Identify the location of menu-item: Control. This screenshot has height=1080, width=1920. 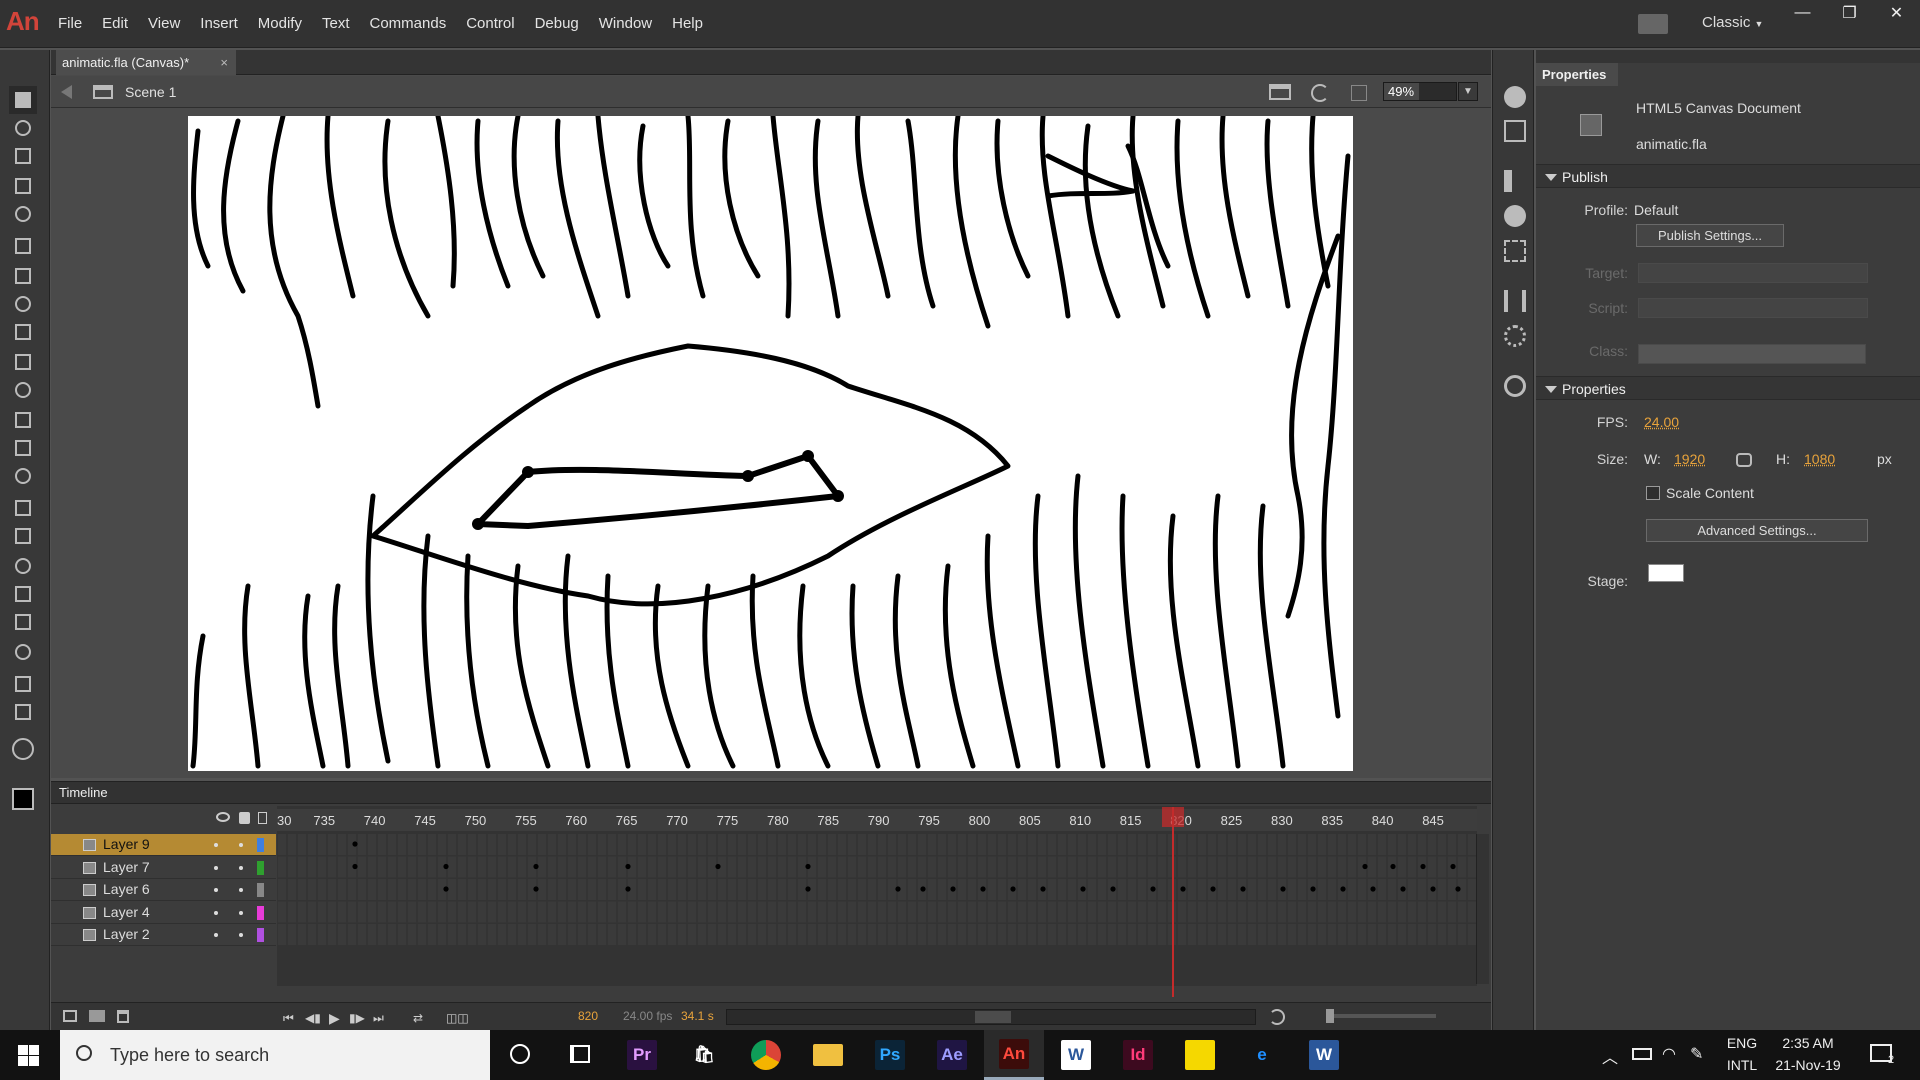
(490, 24).